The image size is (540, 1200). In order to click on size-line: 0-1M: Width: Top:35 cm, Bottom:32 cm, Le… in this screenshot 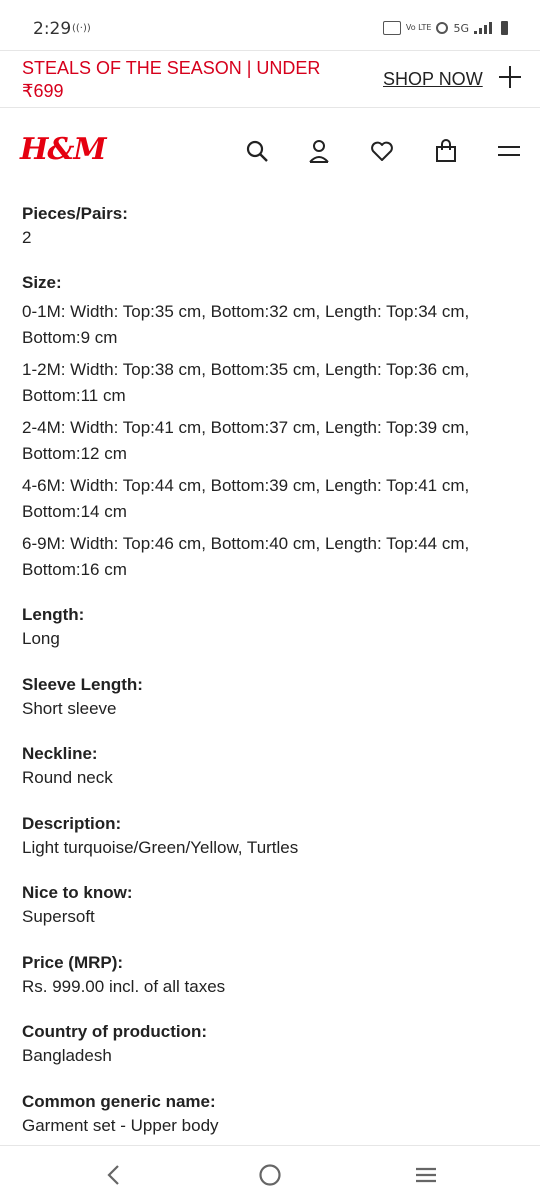, I will do `click(246, 324)`.